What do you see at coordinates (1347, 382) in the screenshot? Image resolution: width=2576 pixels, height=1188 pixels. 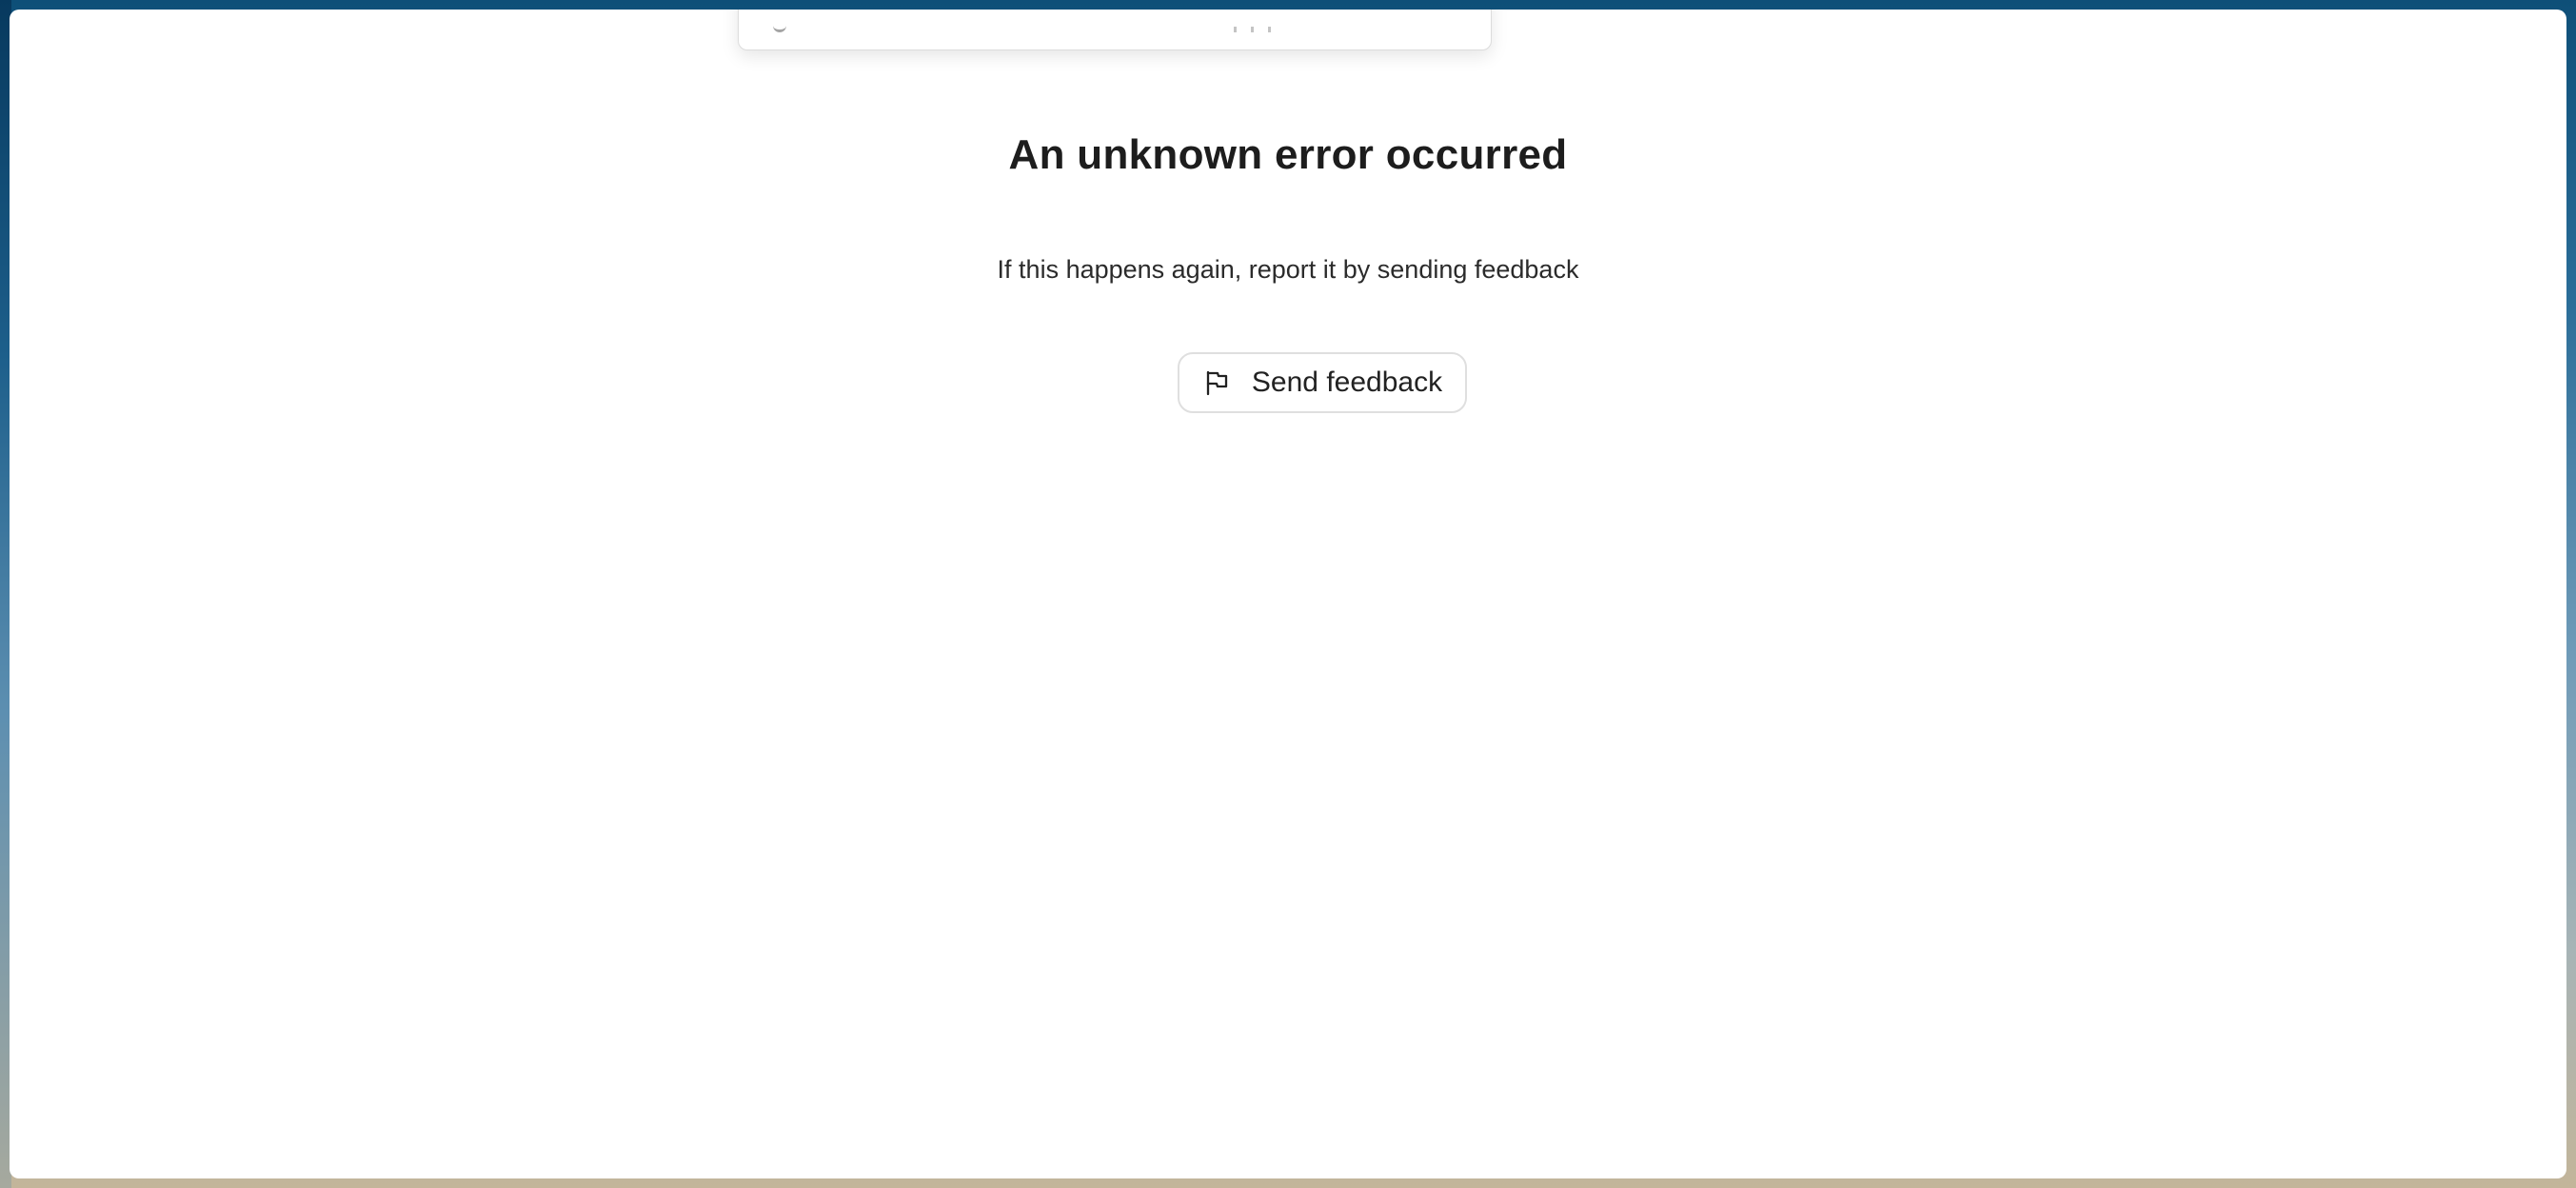 I see `send-feedback-label: Send feedback` at bounding box center [1347, 382].